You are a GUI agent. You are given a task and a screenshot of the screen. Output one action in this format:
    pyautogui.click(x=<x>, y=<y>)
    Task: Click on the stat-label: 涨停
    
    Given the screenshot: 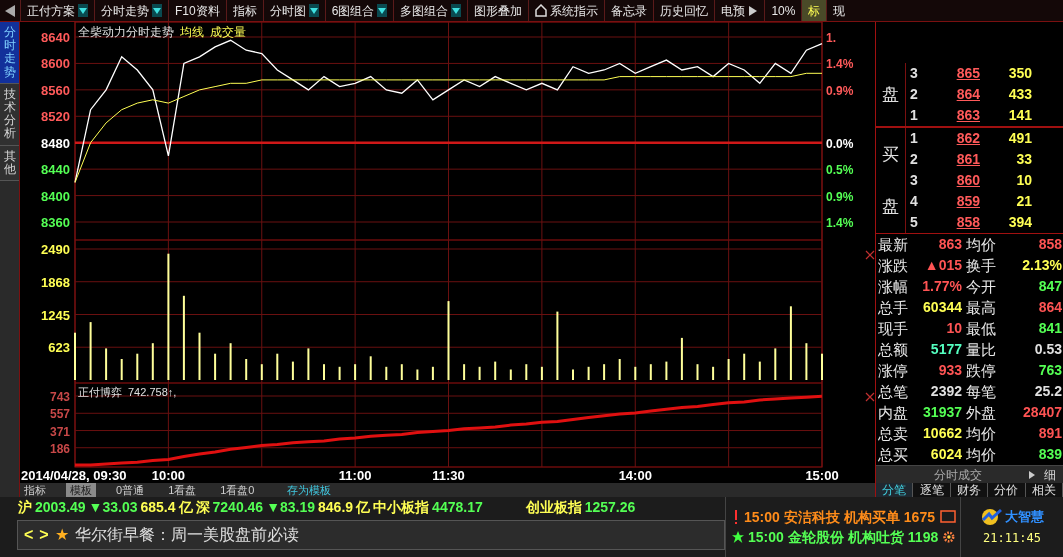 What is the action you would take?
    pyautogui.click(x=893, y=371)
    